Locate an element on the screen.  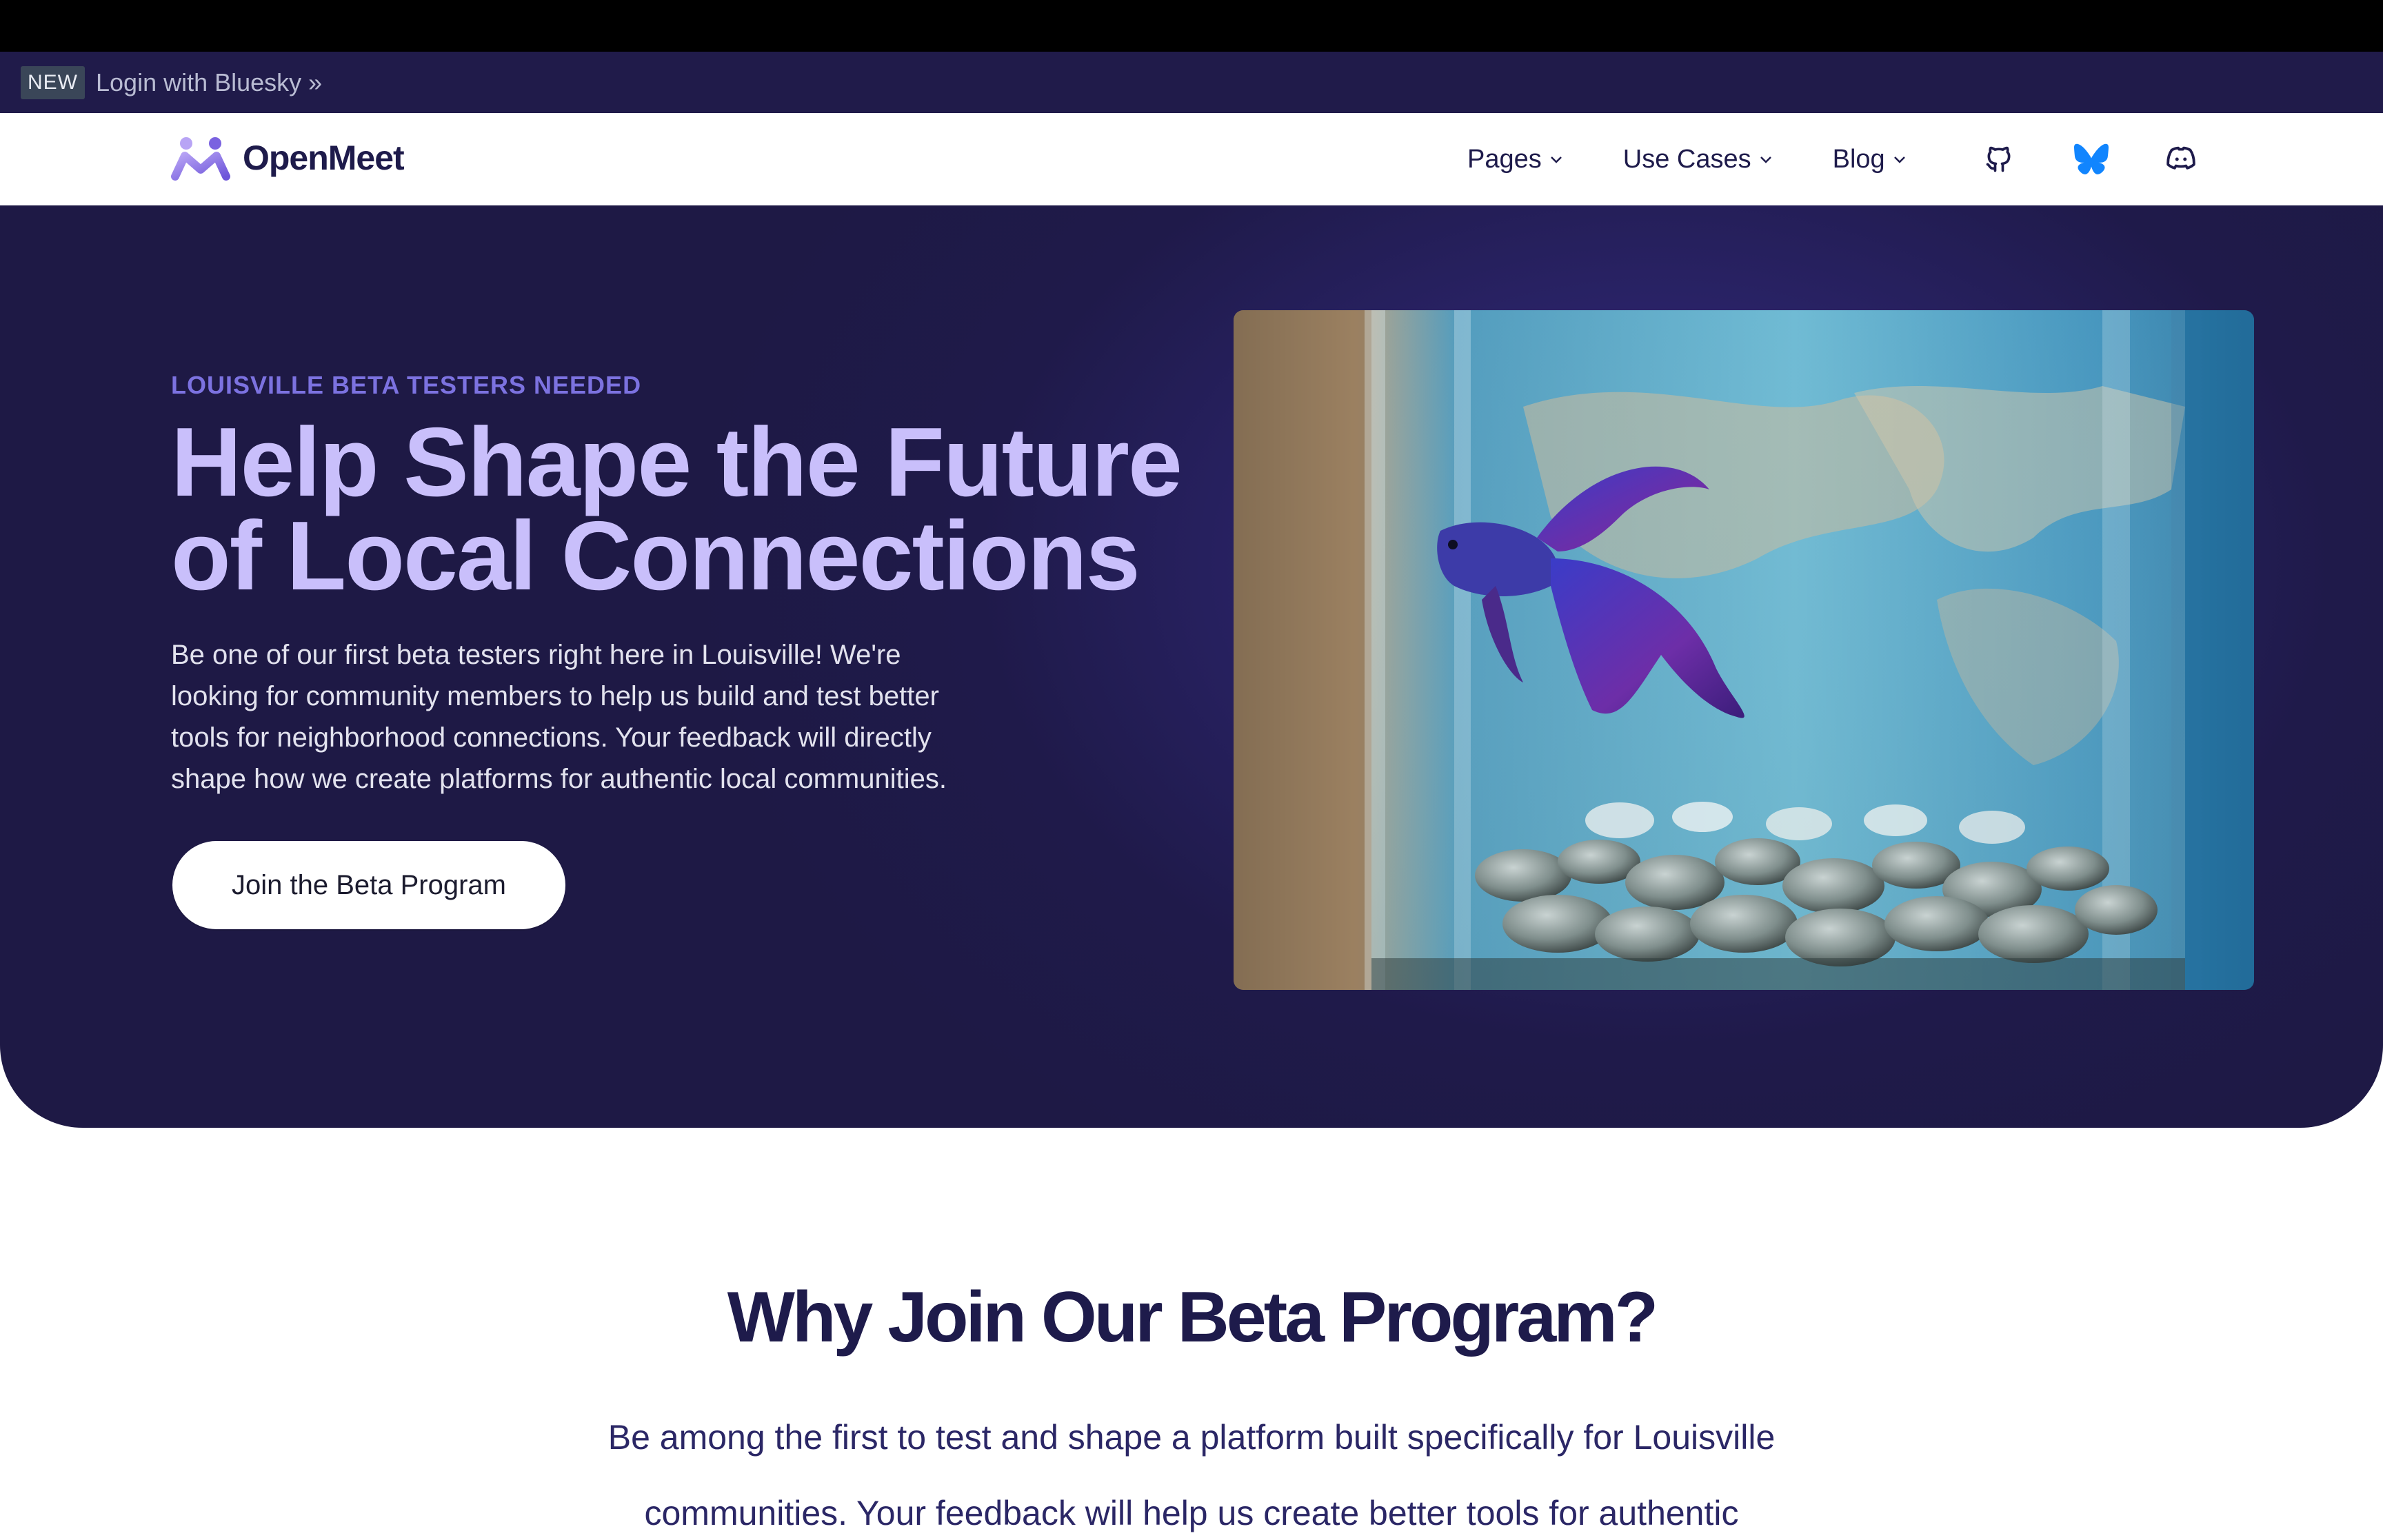
hero-eyebrow: LOUISVILLE BETA TESTERS NEEDED is located at coordinates (406, 385).